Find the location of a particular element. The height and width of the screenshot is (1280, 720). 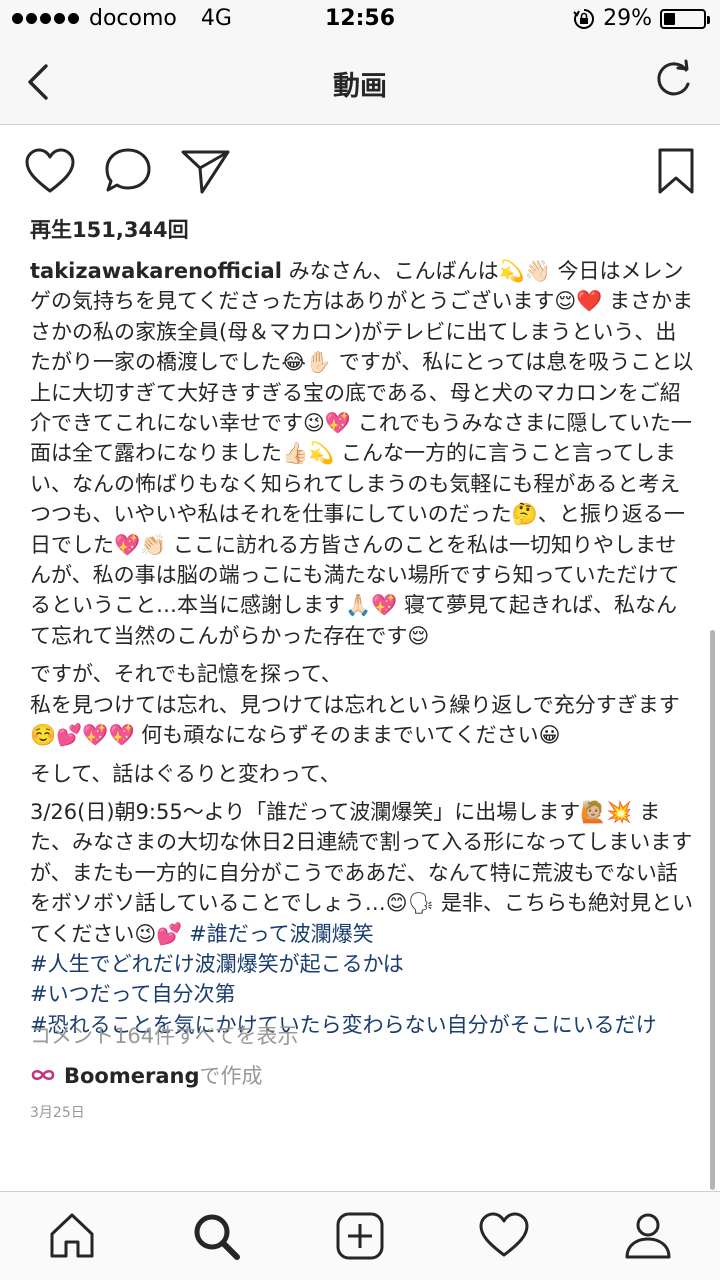

hashtag-link: #人生でどれだけ波瀾爆笑が起こるかは is located at coordinates (217, 964).